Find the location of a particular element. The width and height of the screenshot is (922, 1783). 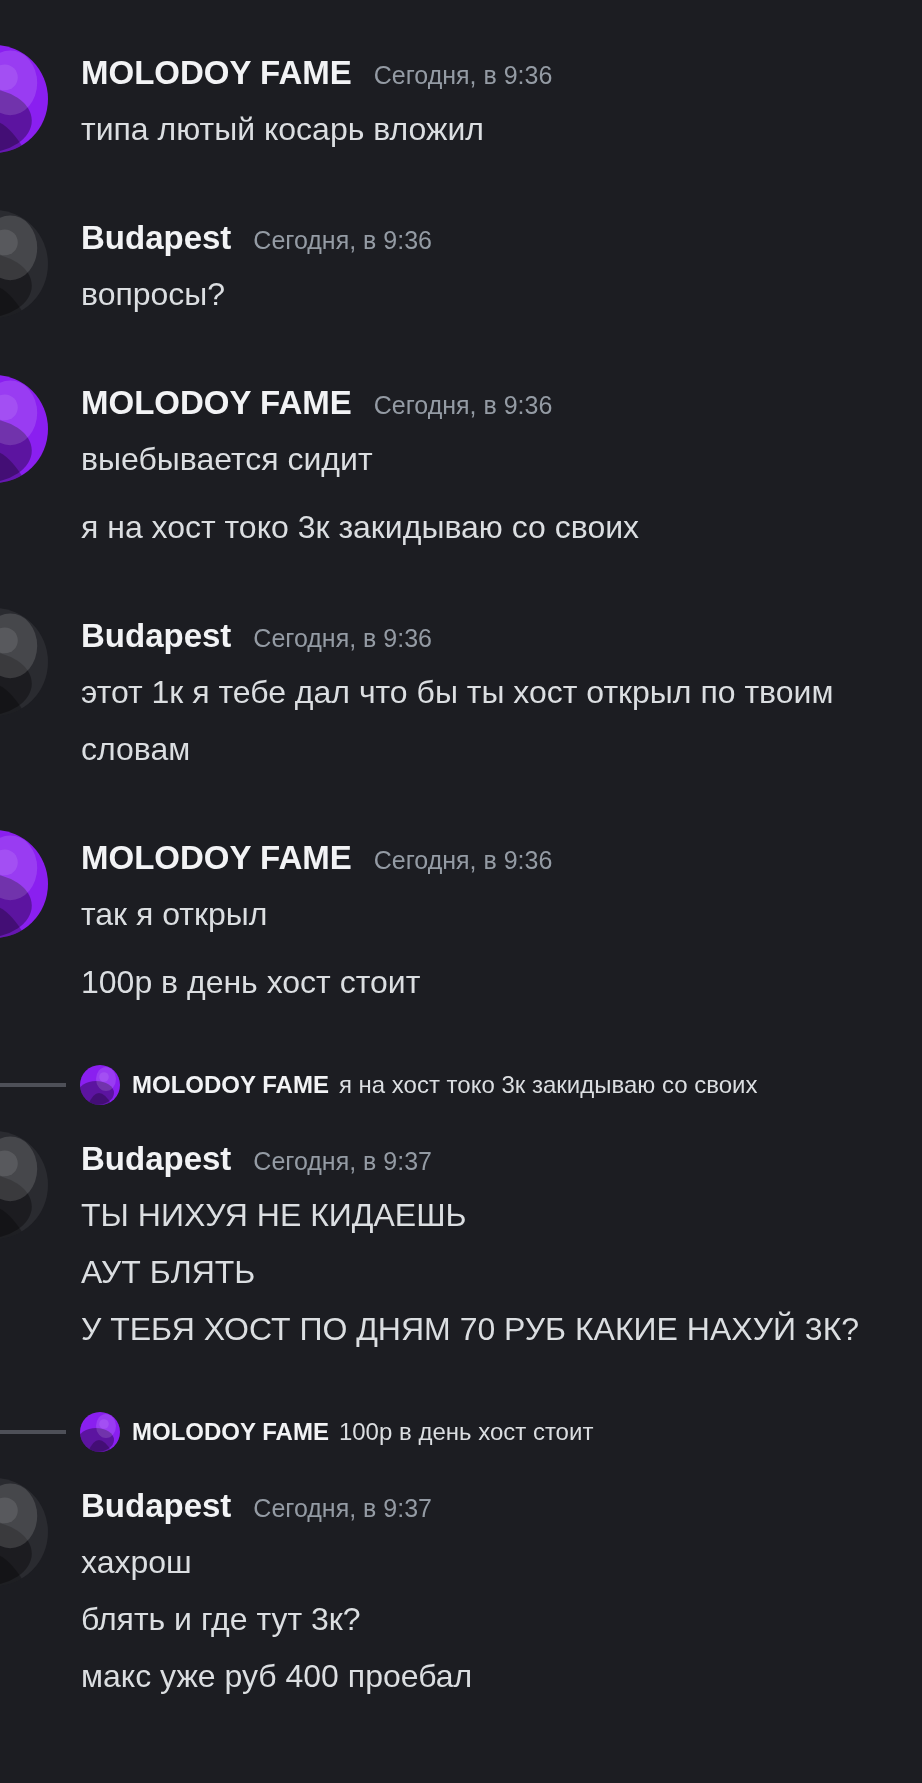

message-text: этот 1к я тебе дал что бы ты хост открыл по твоим словам is located at coordinates (458, 721).